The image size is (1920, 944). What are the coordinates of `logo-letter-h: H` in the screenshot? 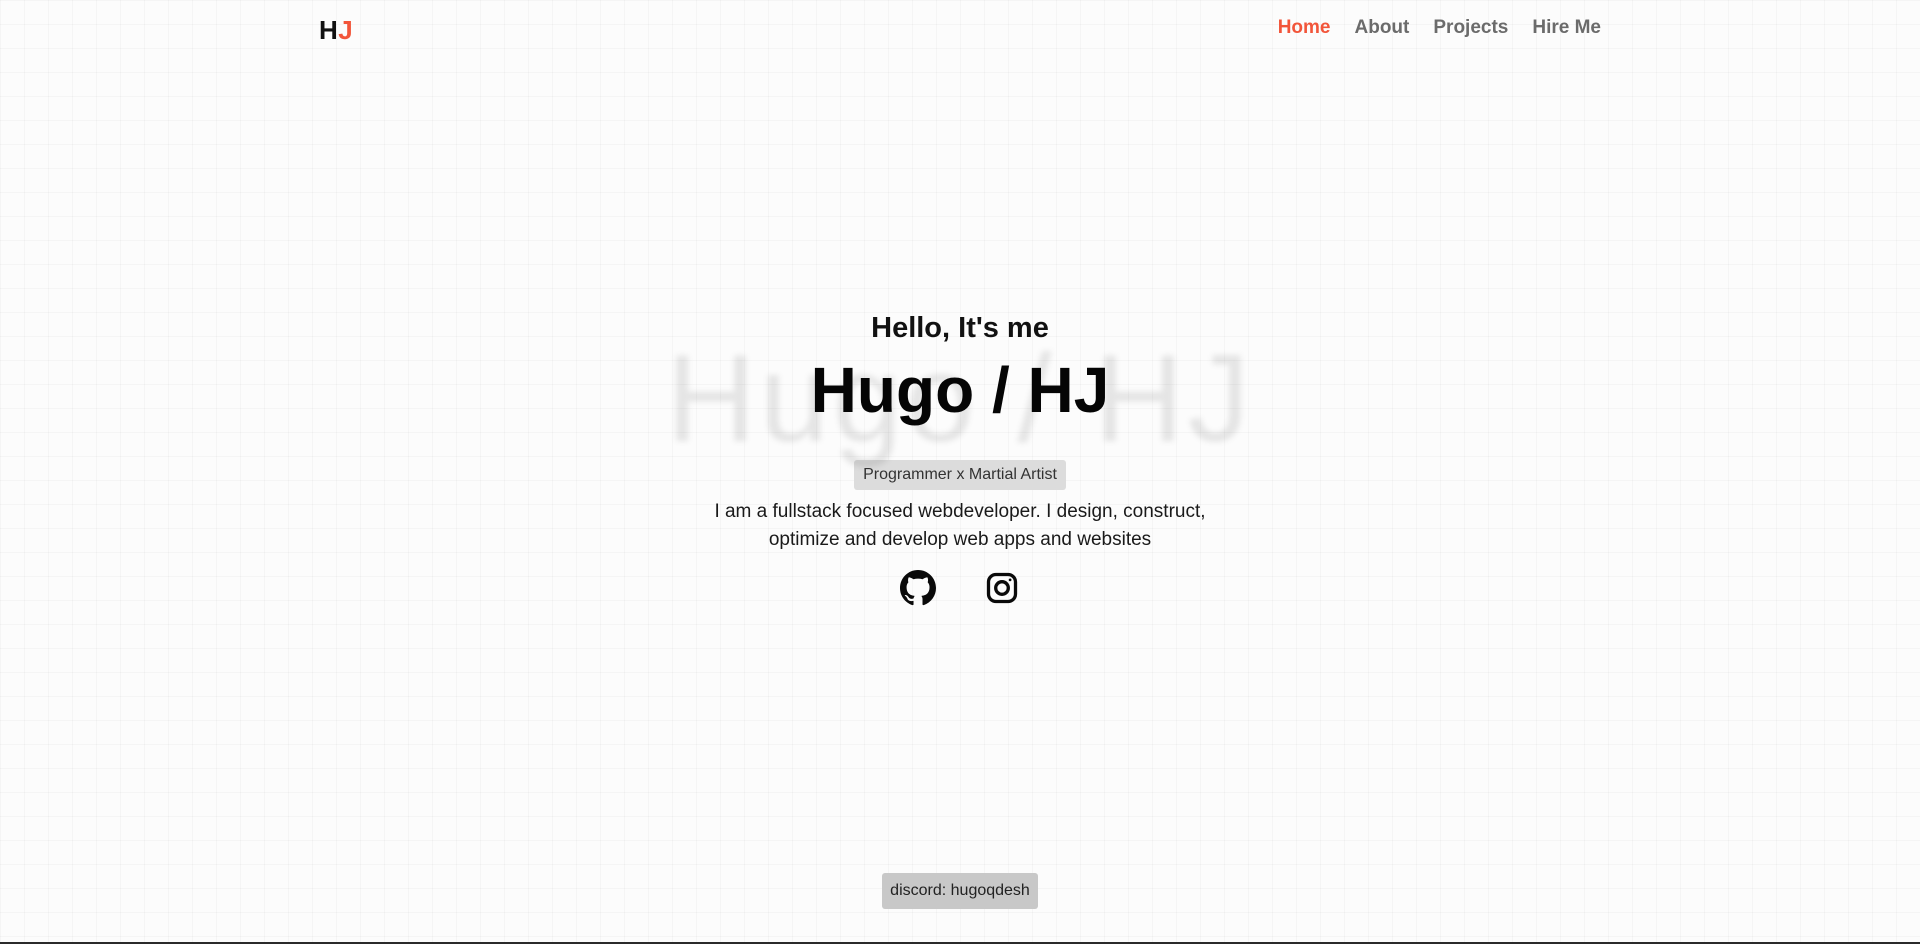 It's located at (329, 30).